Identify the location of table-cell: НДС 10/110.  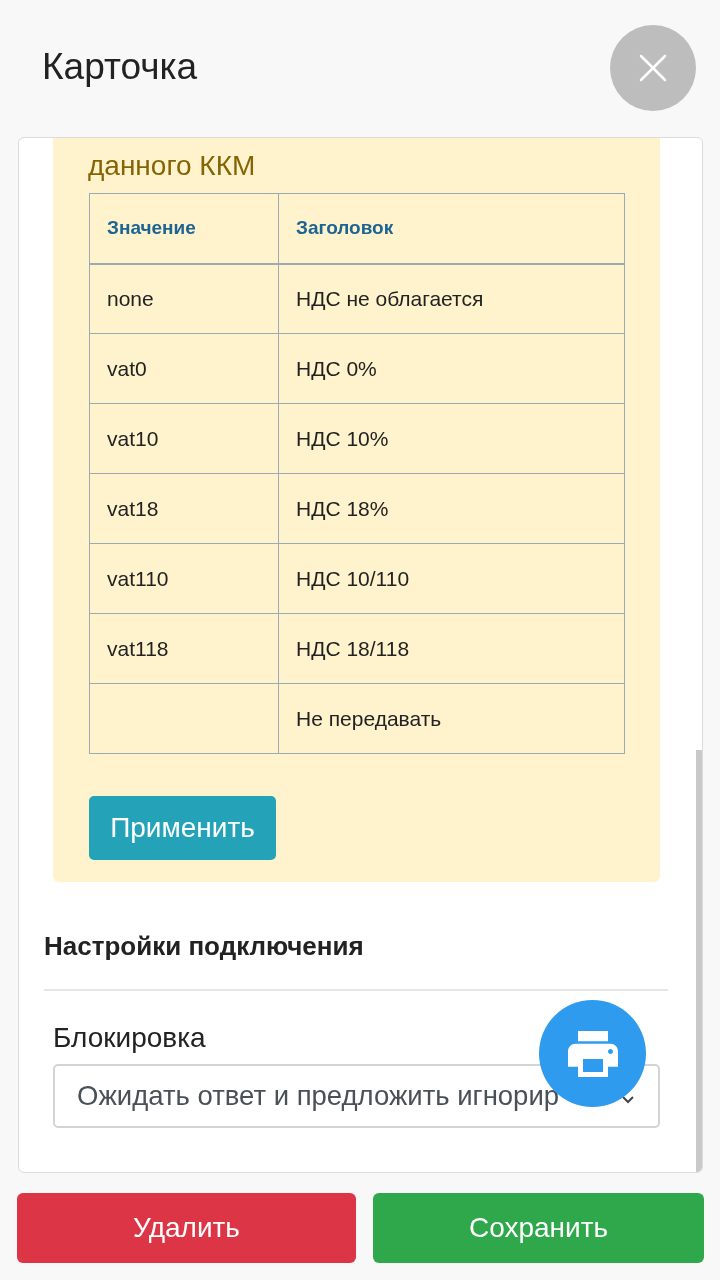
(451, 578).